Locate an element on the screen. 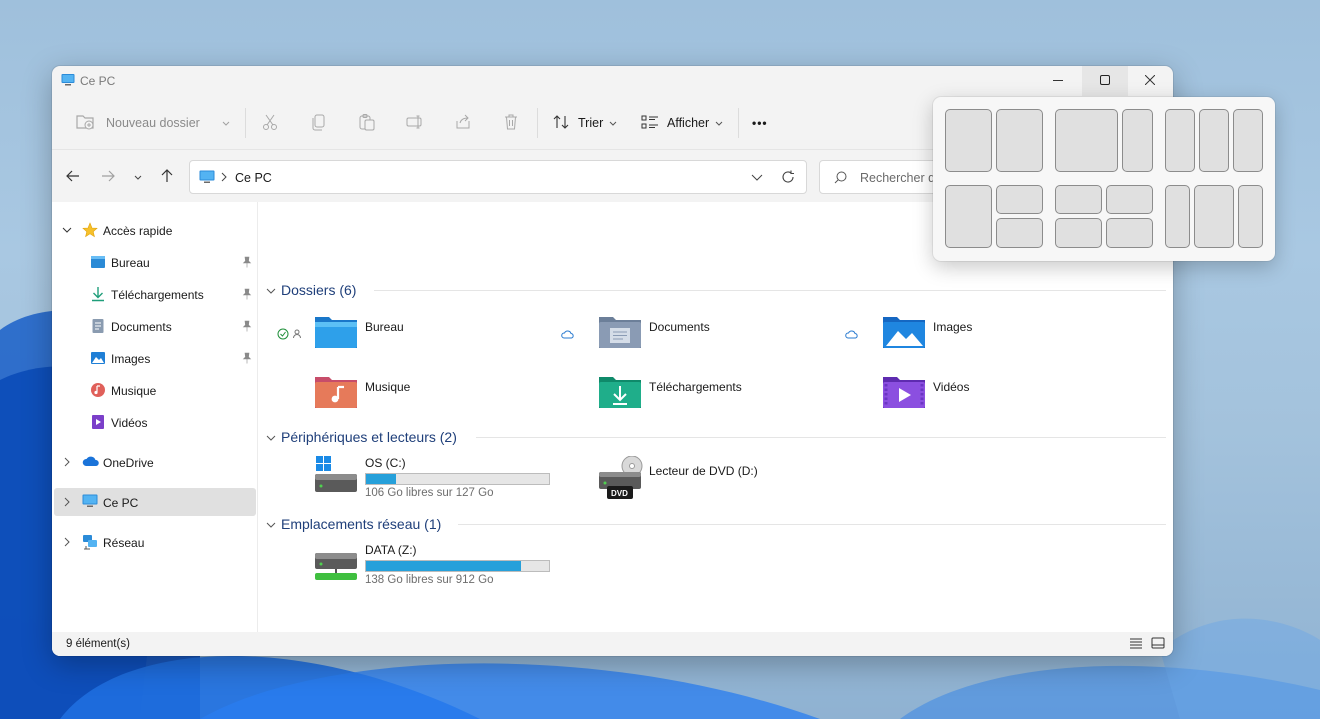  sidebar-item-label: Réseau is located at coordinates (124, 543).